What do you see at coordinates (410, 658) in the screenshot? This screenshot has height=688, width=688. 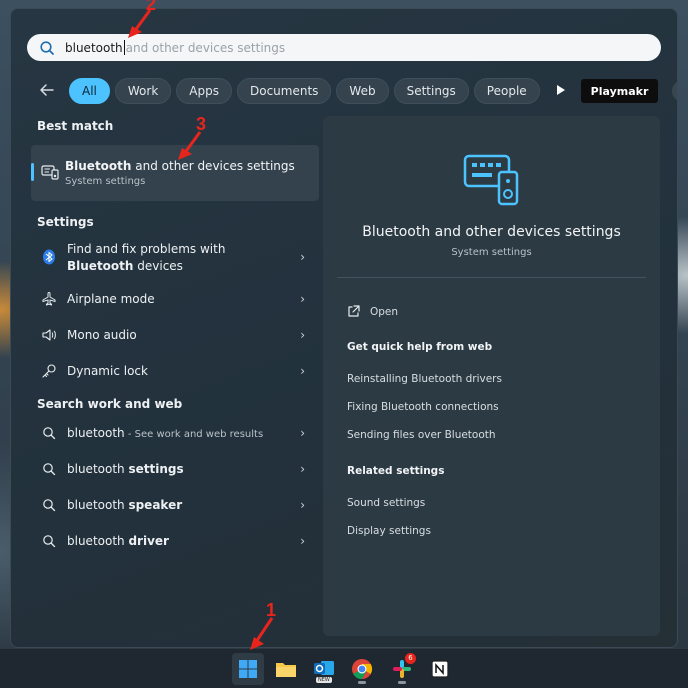 I see `notification-badge: 6` at bounding box center [410, 658].